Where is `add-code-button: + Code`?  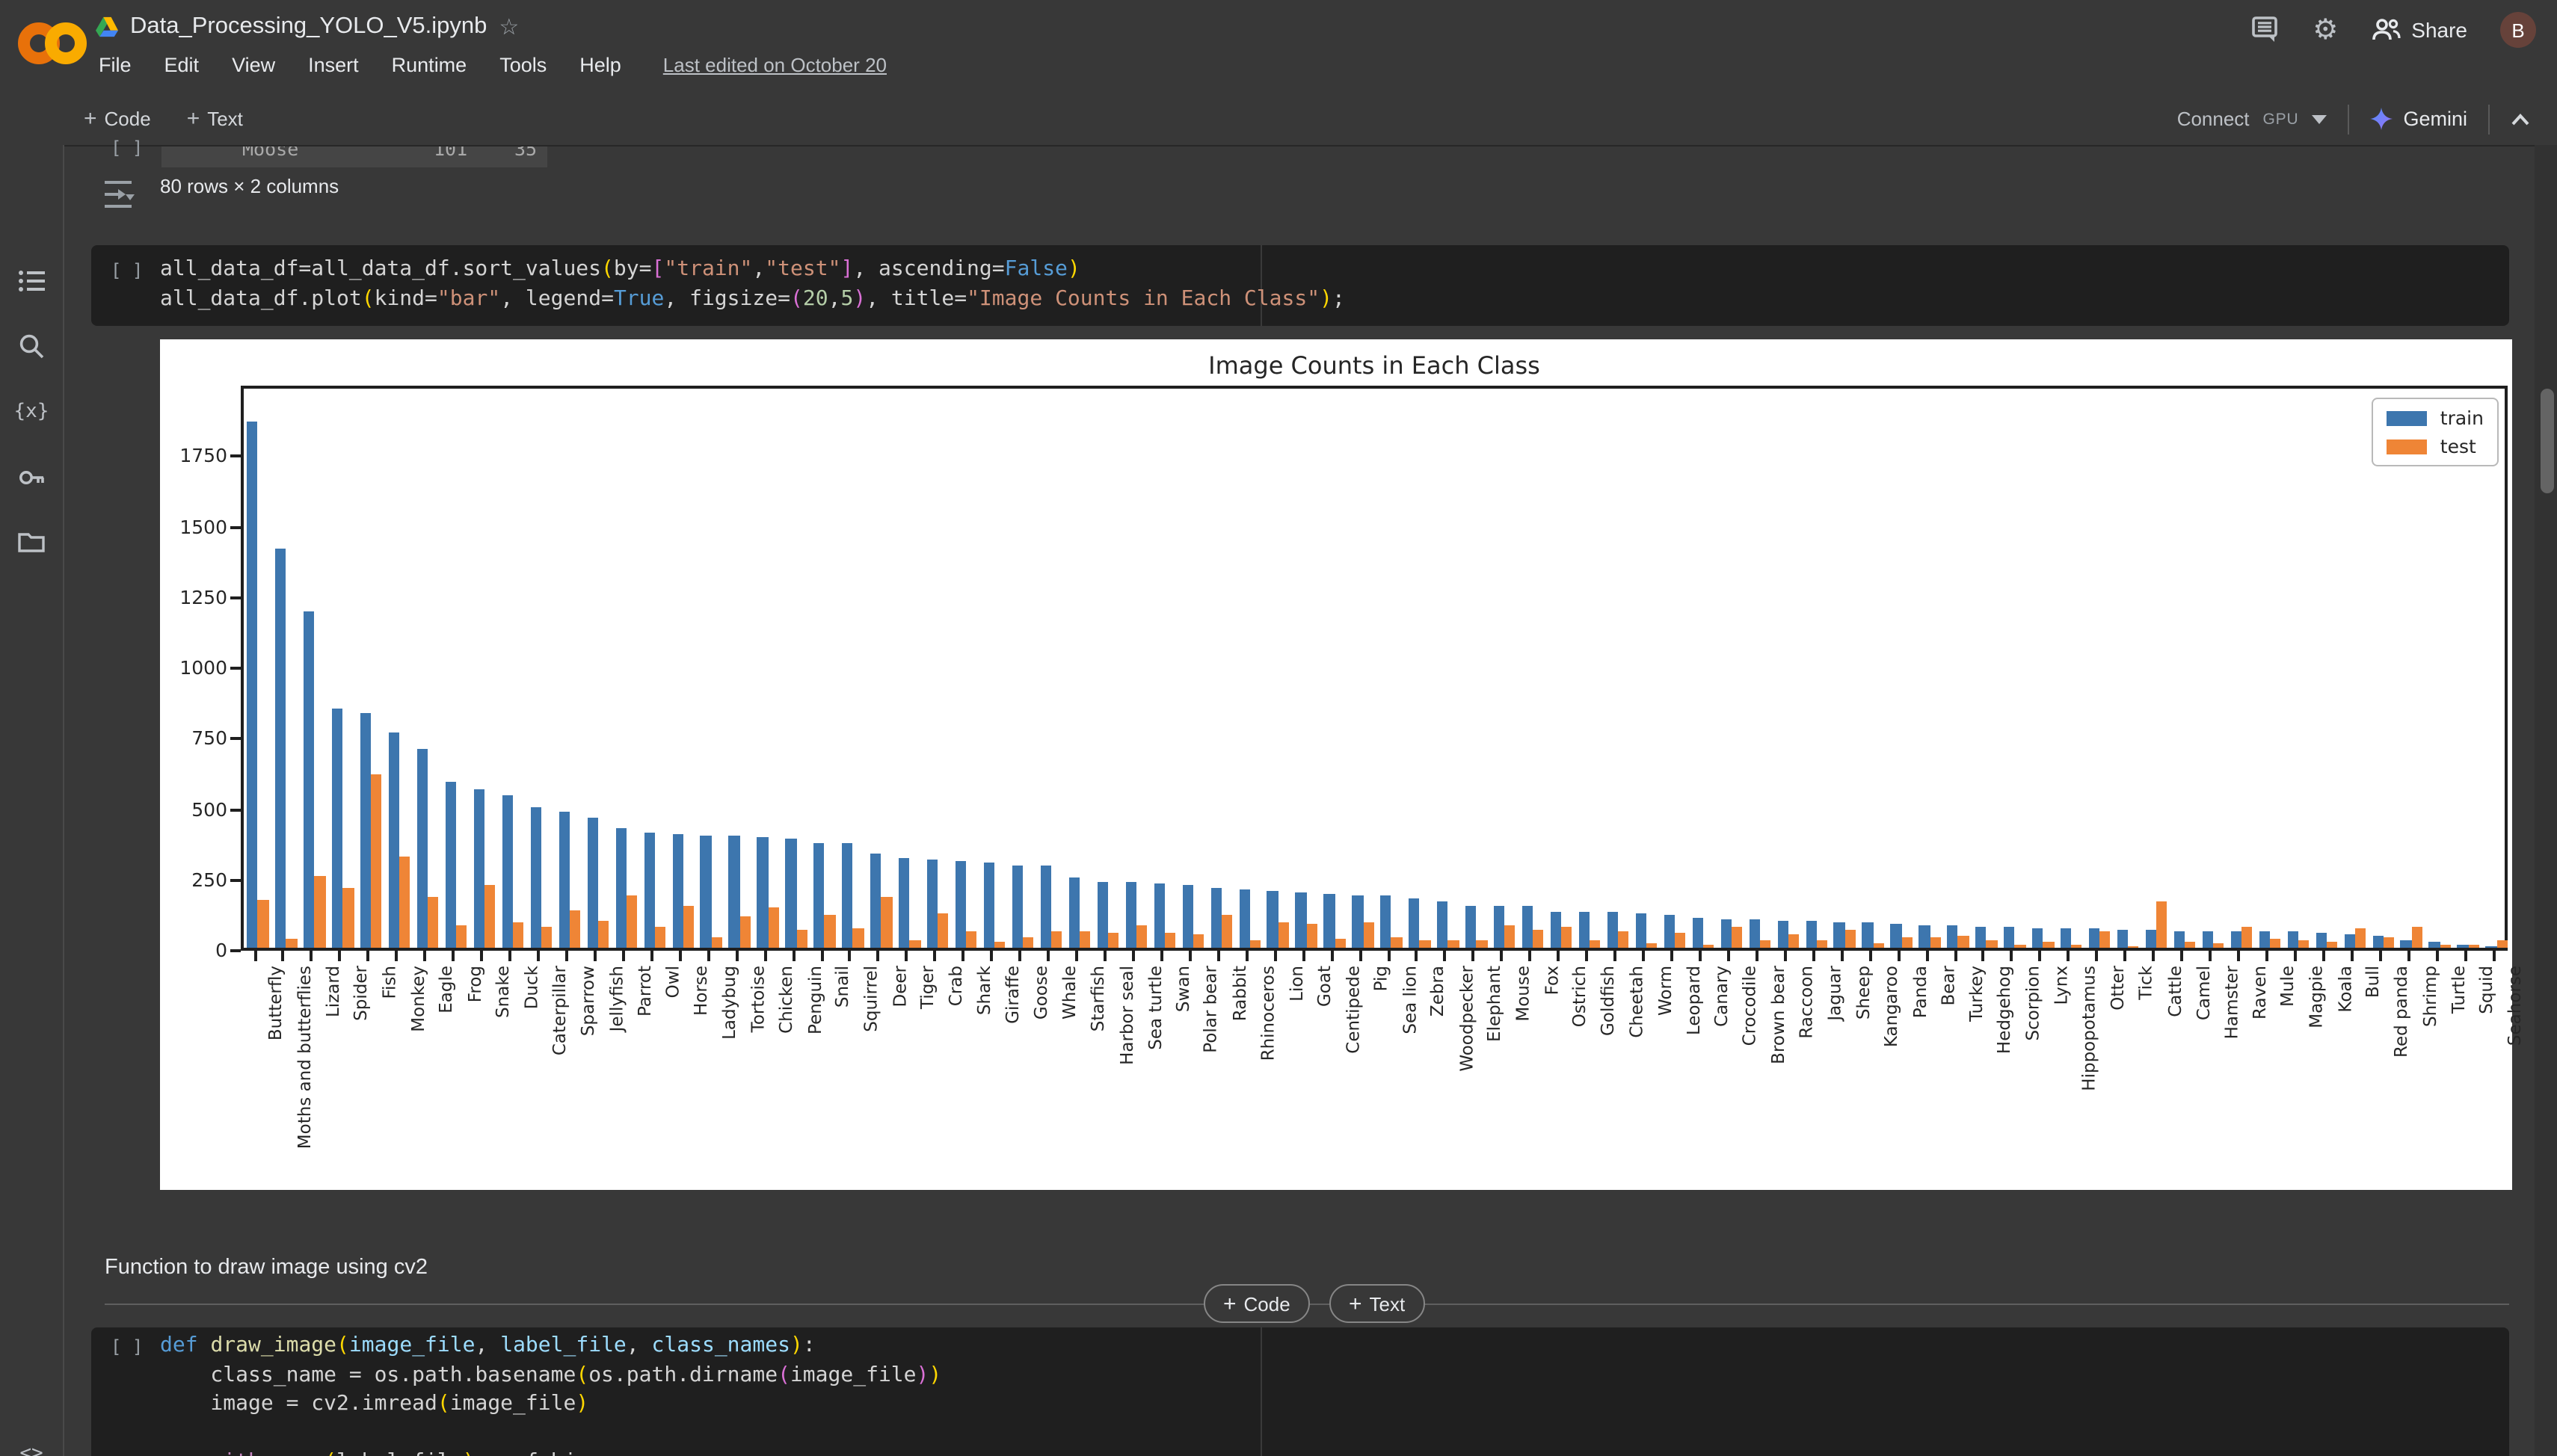 add-code-button: + Code is located at coordinates (117, 119).